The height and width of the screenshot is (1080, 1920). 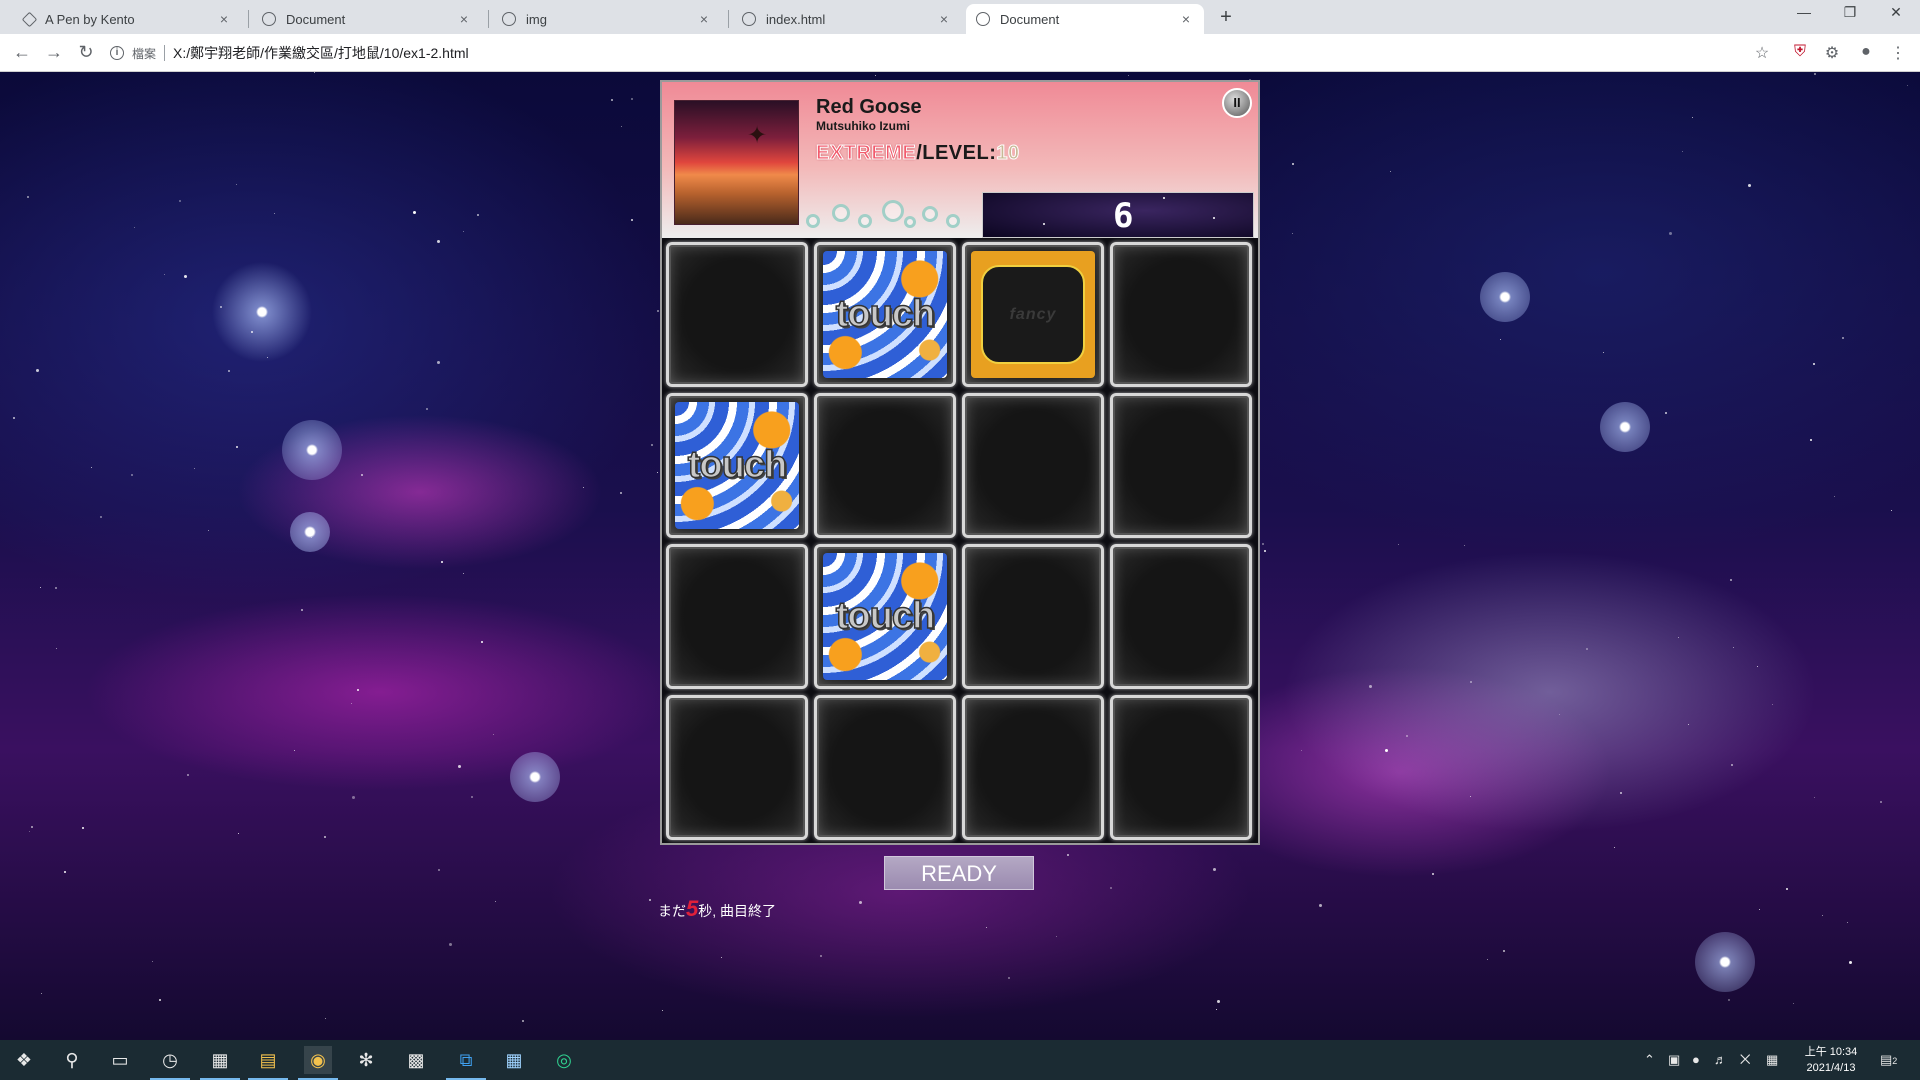 What do you see at coordinates (248, 19) in the screenshot?
I see `tab-separator` at bounding box center [248, 19].